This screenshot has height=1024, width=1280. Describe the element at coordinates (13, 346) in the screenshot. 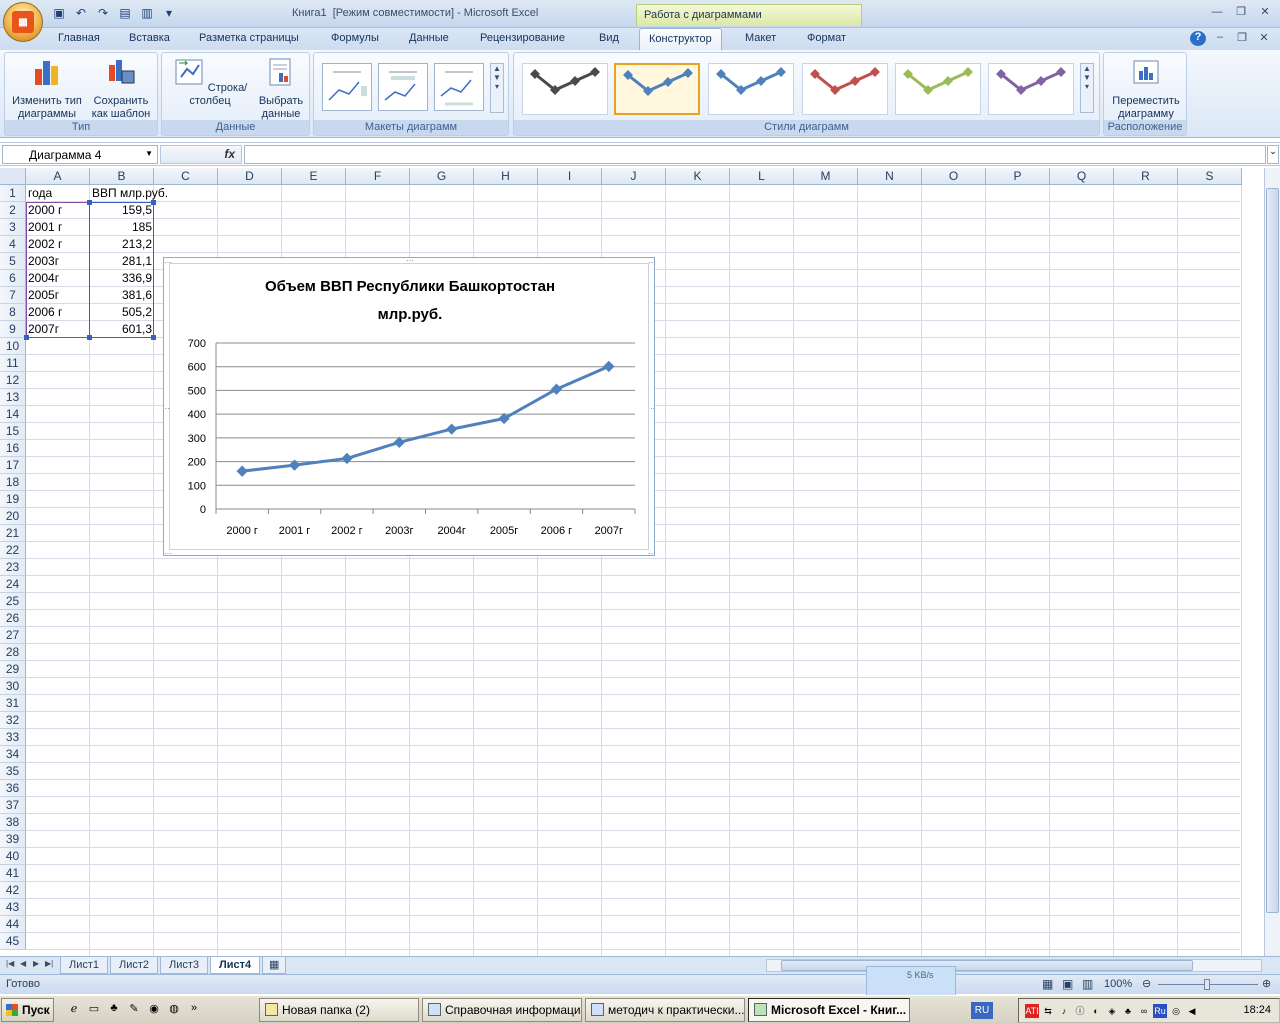

I see `row-header-10: 10` at that location.